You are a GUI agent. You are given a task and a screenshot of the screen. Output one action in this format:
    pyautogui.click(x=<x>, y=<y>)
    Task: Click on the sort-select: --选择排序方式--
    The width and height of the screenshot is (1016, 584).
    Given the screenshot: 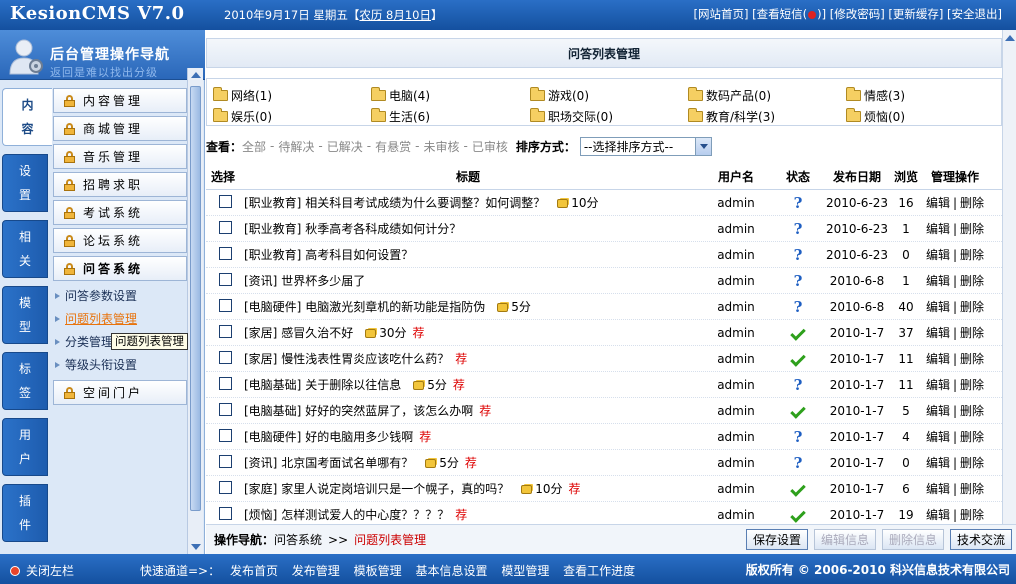 What is the action you would take?
    pyautogui.click(x=645, y=146)
    